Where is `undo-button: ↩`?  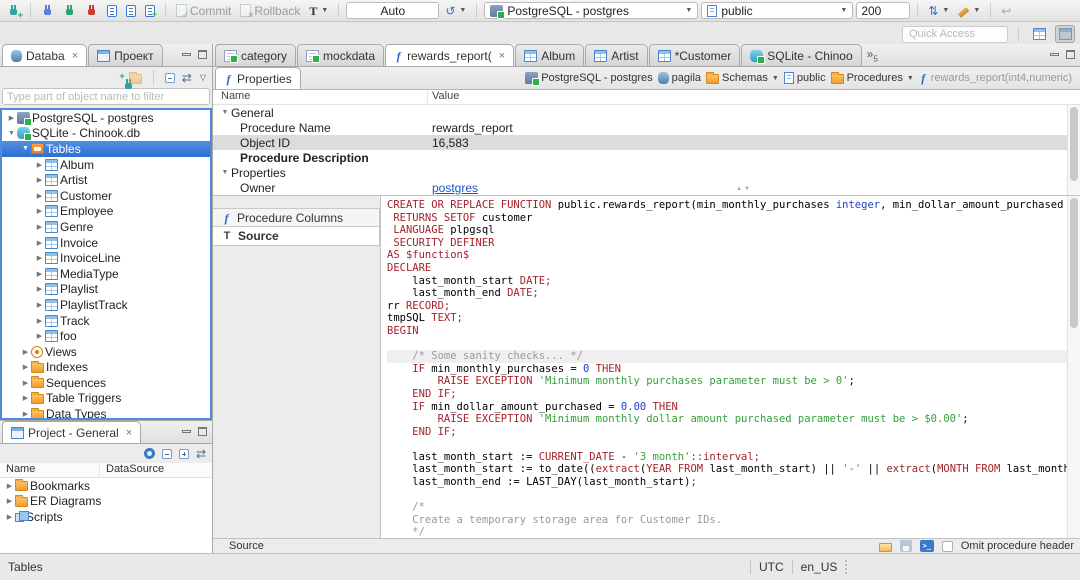 undo-button: ↩ is located at coordinates (1006, 11).